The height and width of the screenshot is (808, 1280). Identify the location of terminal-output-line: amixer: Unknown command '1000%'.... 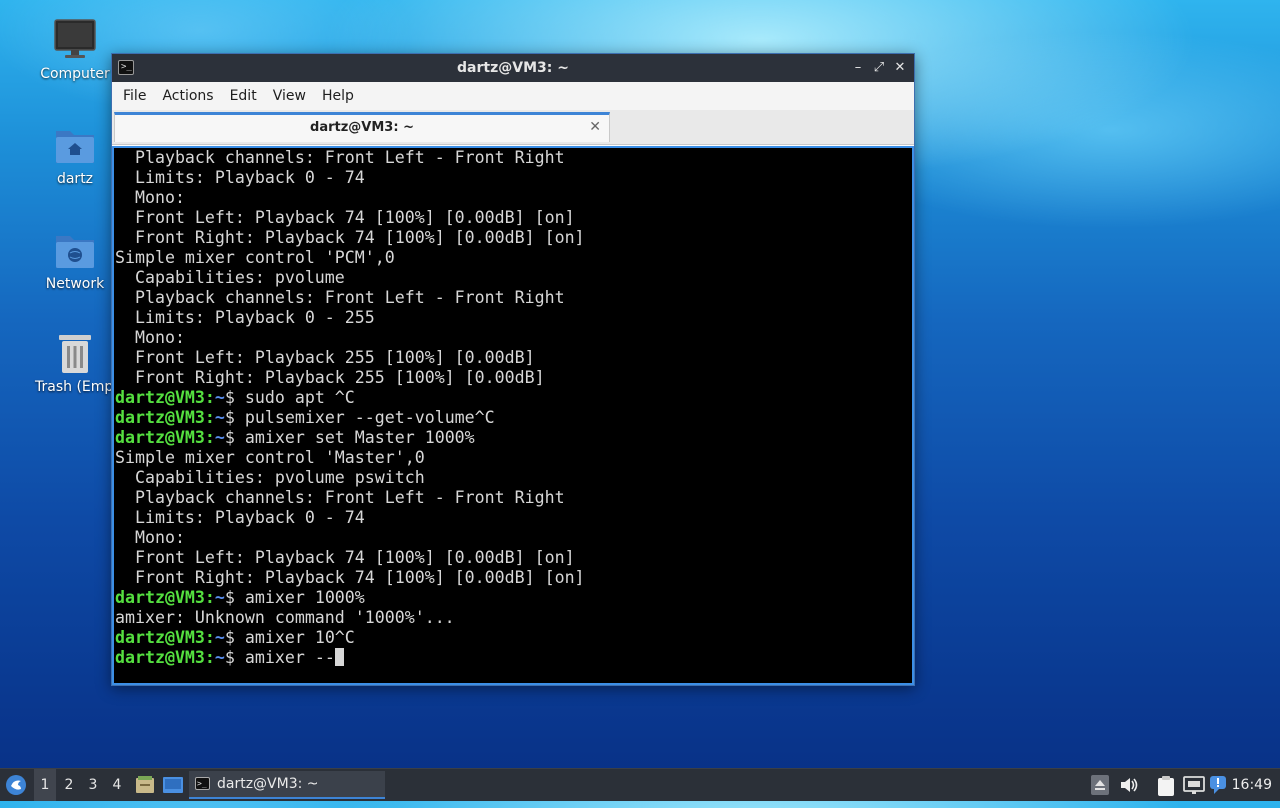
(513, 618).